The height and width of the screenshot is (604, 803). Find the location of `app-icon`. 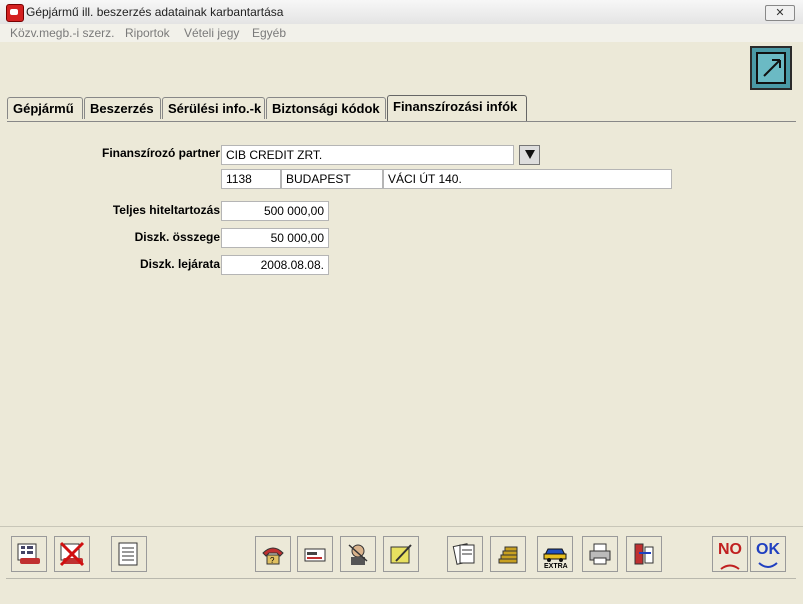

app-icon is located at coordinates (15, 13).